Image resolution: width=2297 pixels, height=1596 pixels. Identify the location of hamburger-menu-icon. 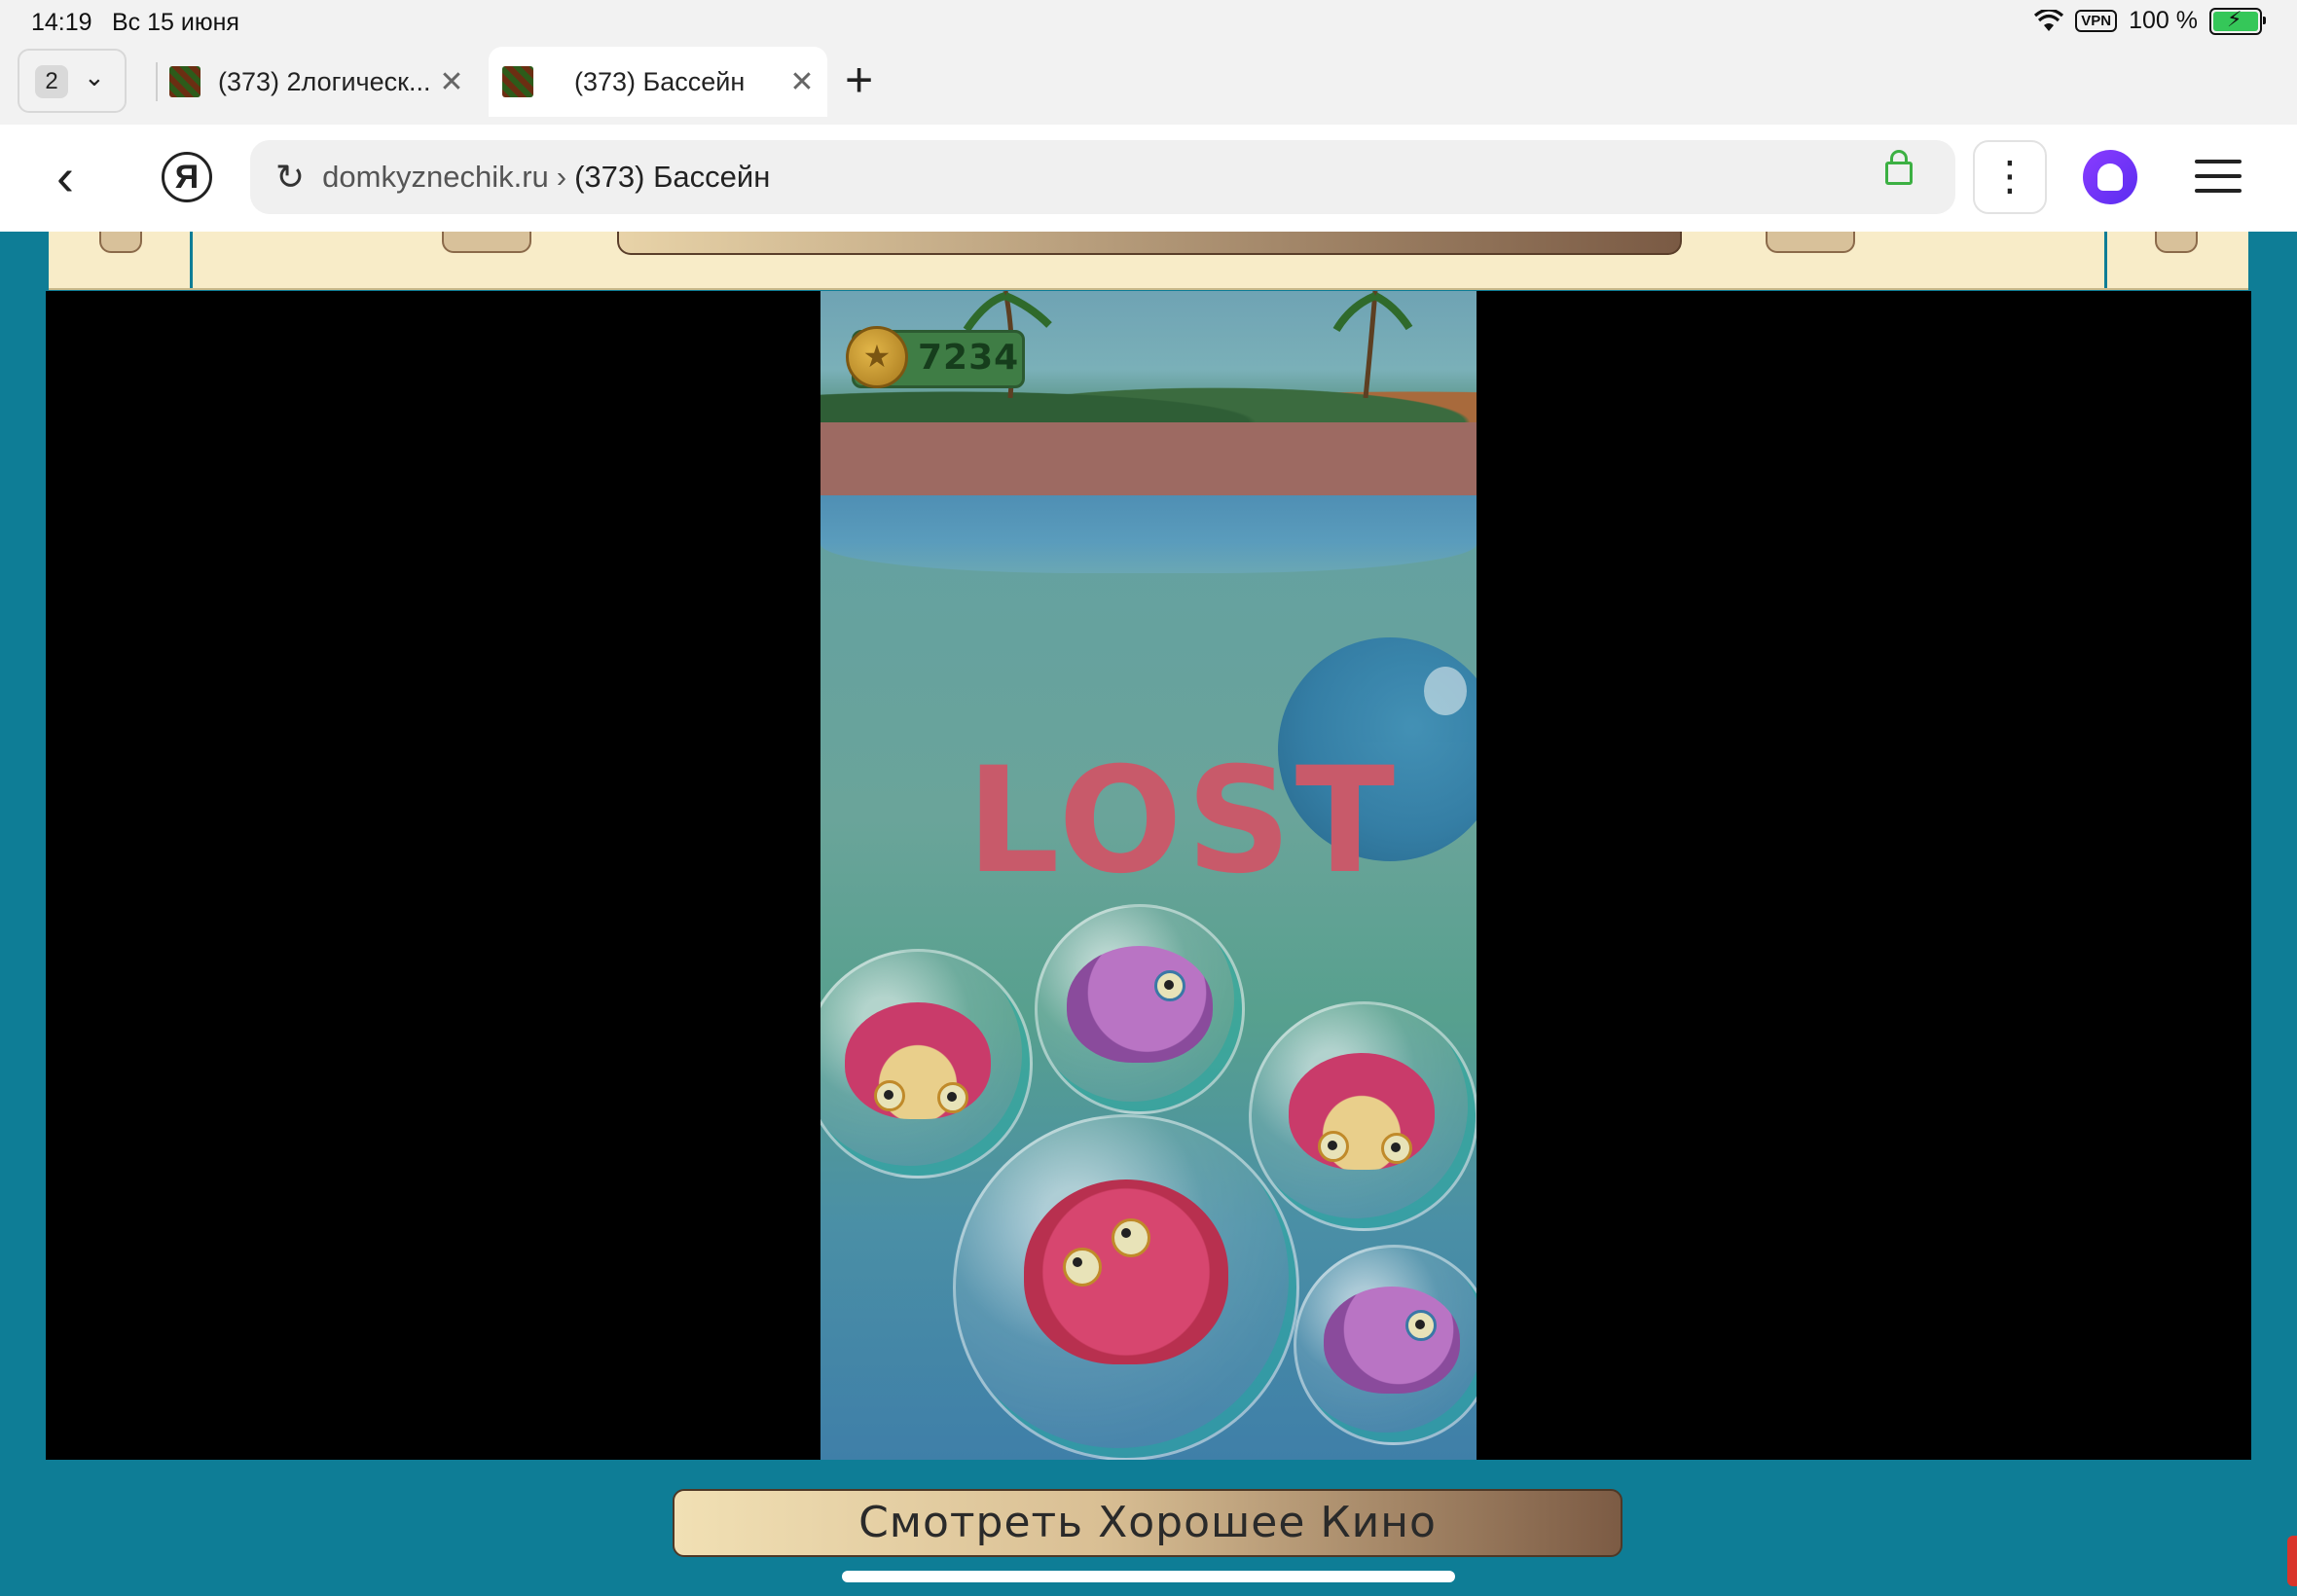
(2218, 181).